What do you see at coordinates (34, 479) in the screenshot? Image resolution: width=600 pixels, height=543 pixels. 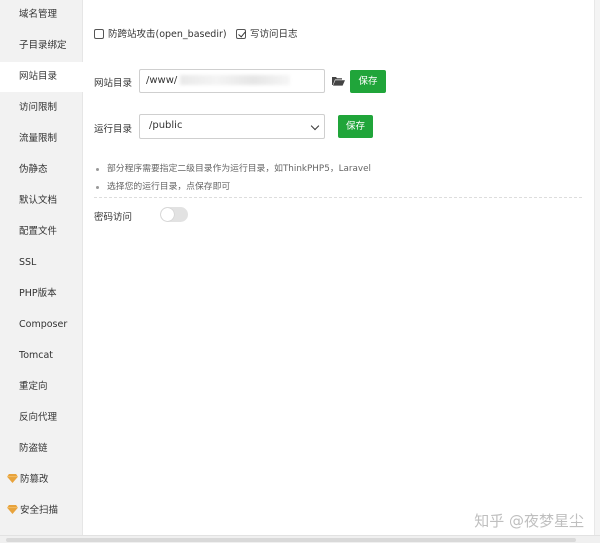 I see `sidebar-item-label: 防篡改` at bounding box center [34, 479].